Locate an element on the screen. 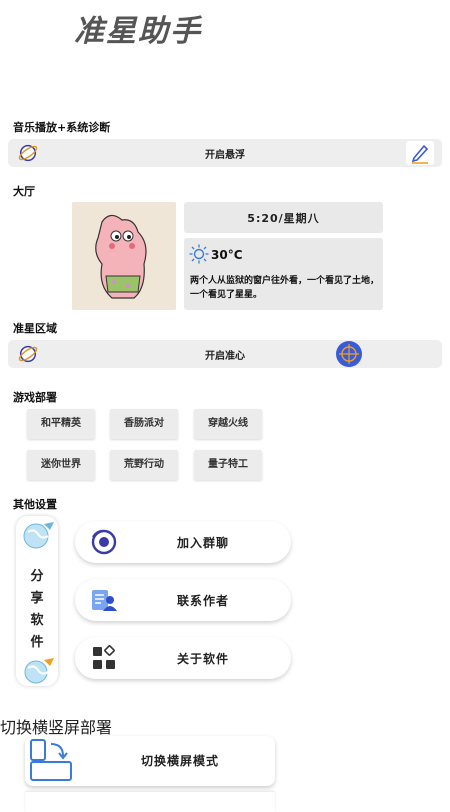 The height and width of the screenshot is (812, 450). qq-group-icon is located at coordinates (104, 542).